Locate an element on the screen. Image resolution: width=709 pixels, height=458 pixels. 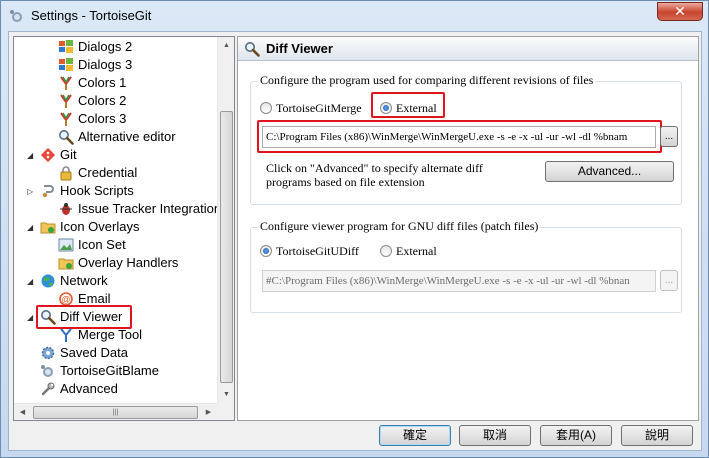
scroll-thumb-horizontal: ||| is located at coordinates (115, 412).